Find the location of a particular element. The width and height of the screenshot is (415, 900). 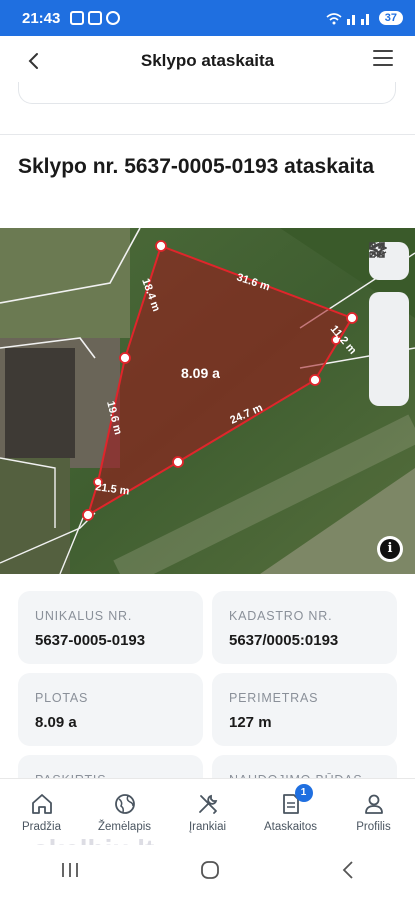

layers-button is located at coordinates (389, 286).